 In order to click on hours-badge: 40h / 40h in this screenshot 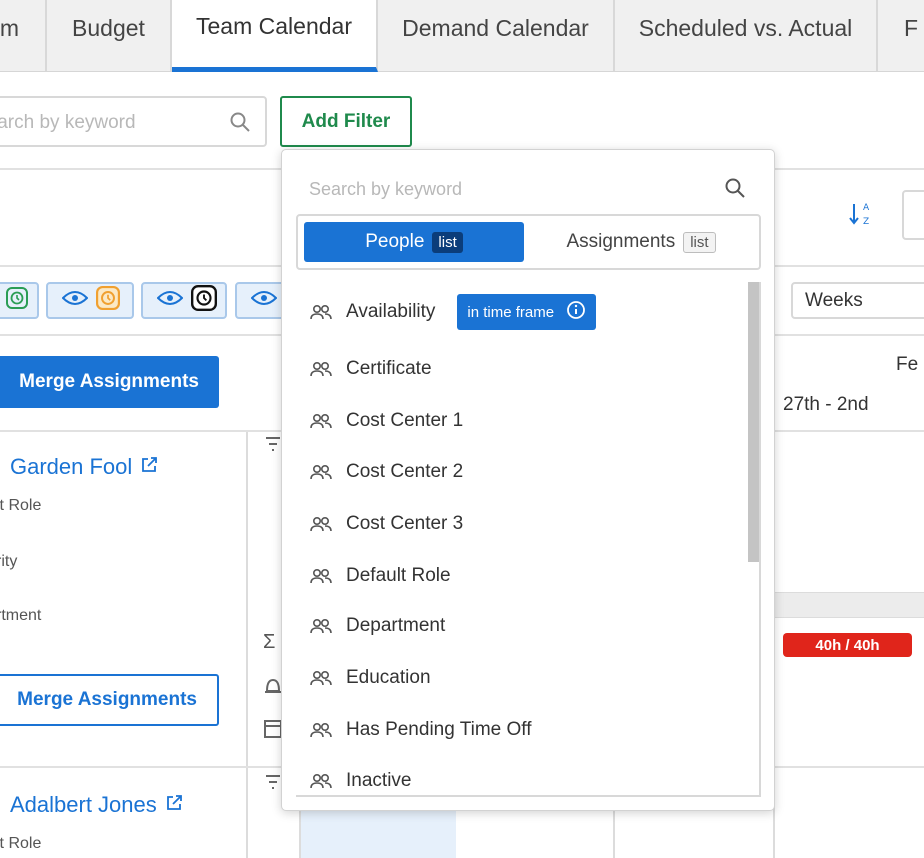, I will do `click(847, 645)`.